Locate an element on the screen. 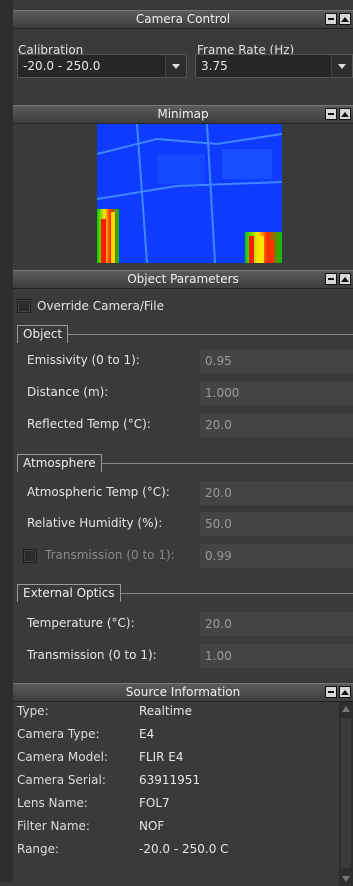 Image resolution: width=353 pixels, height=886 pixels. calibration-select: -20.0 - 250.0 is located at coordinates (102, 66).